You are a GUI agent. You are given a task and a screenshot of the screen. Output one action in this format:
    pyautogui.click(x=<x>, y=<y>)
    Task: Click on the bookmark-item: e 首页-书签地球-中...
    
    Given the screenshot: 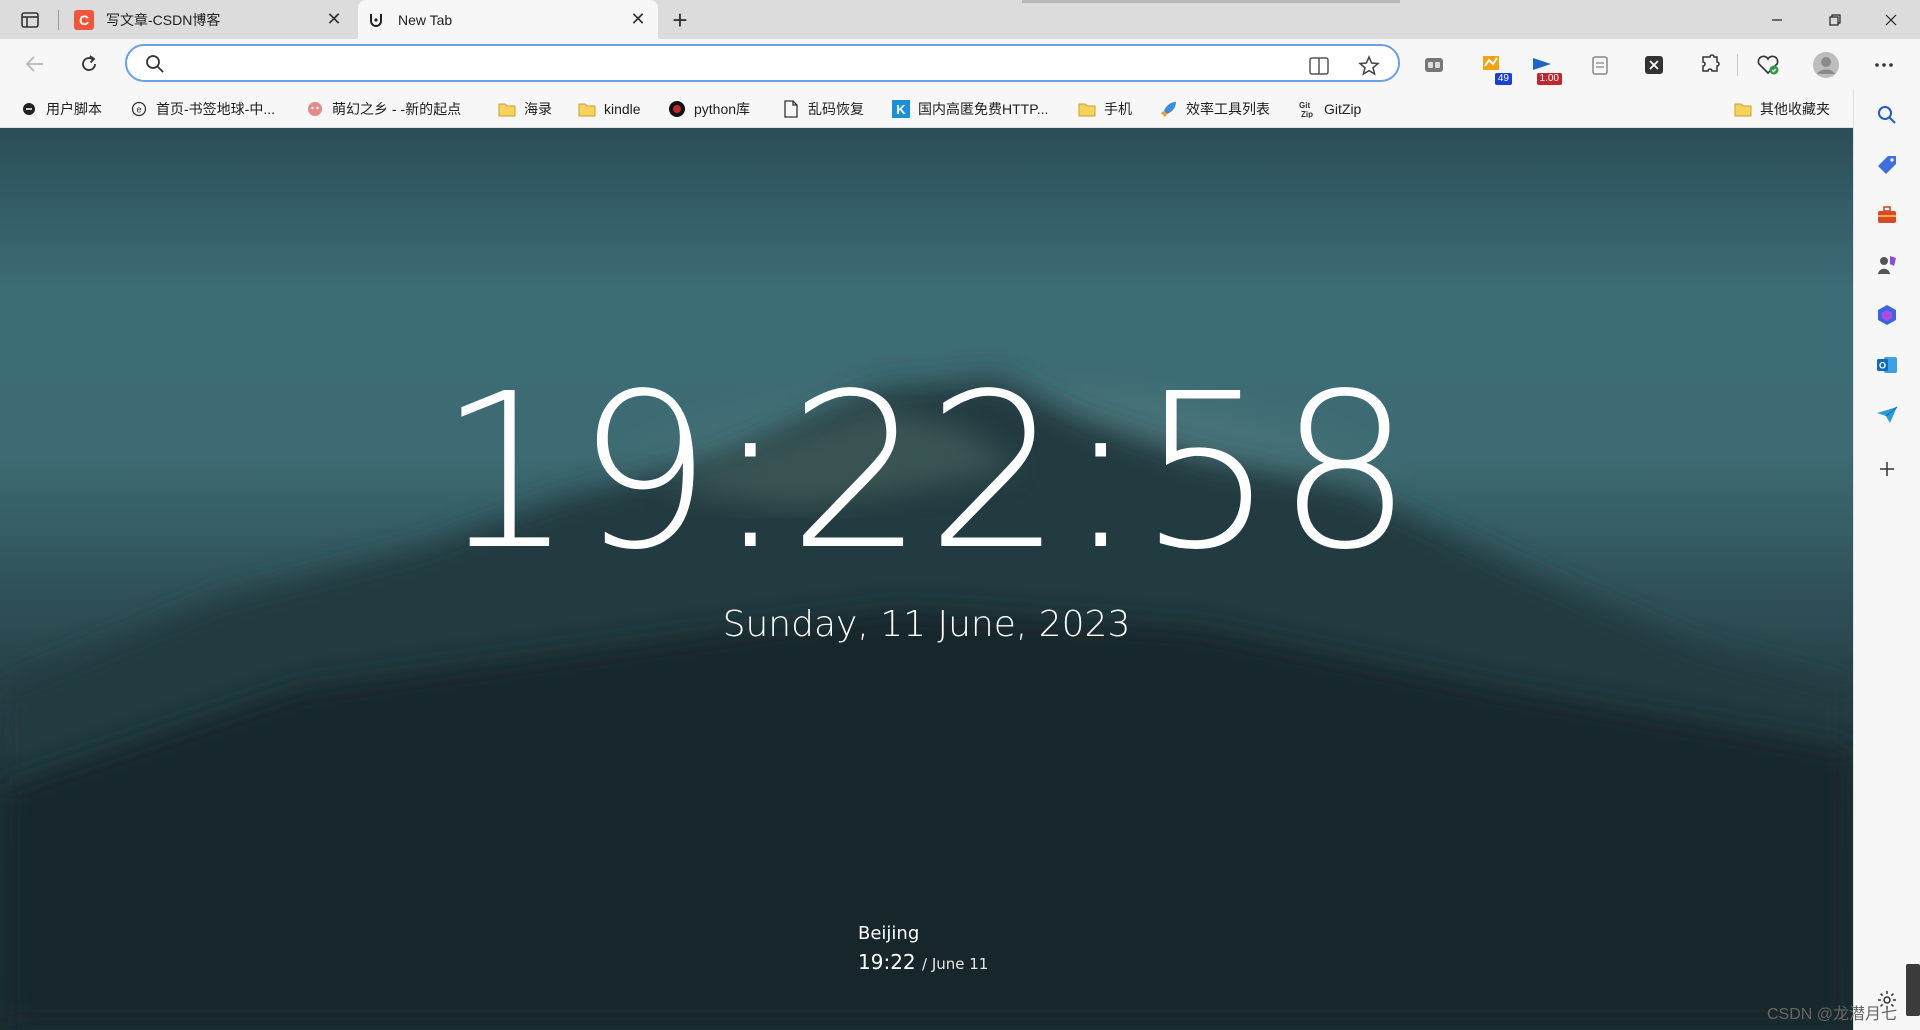 What is the action you would take?
    pyautogui.click(x=202, y=109)
    